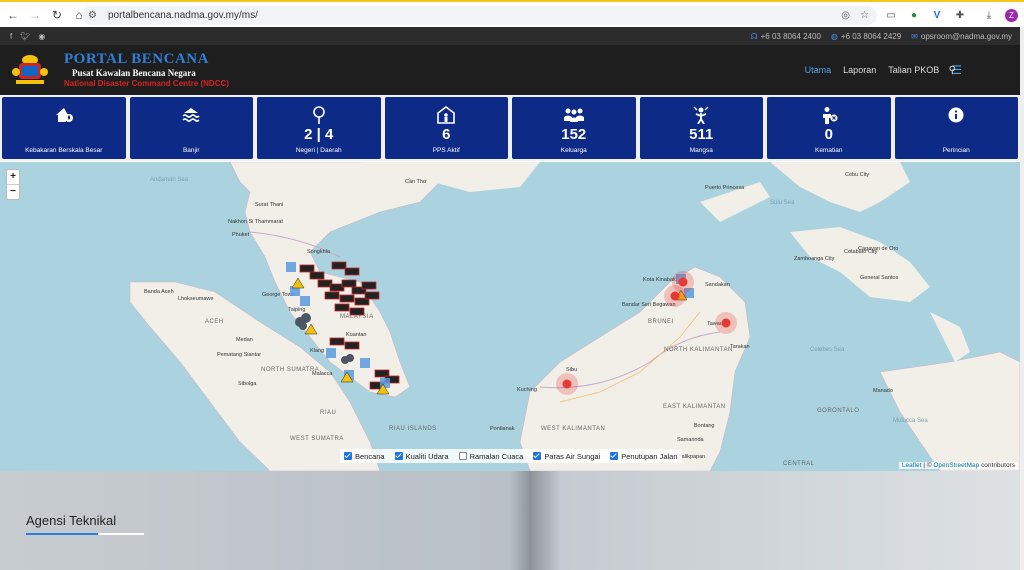  Describe the element at coordinates (573, 150) in the screenshot. I see `stat-label: Keluarga` at that location.